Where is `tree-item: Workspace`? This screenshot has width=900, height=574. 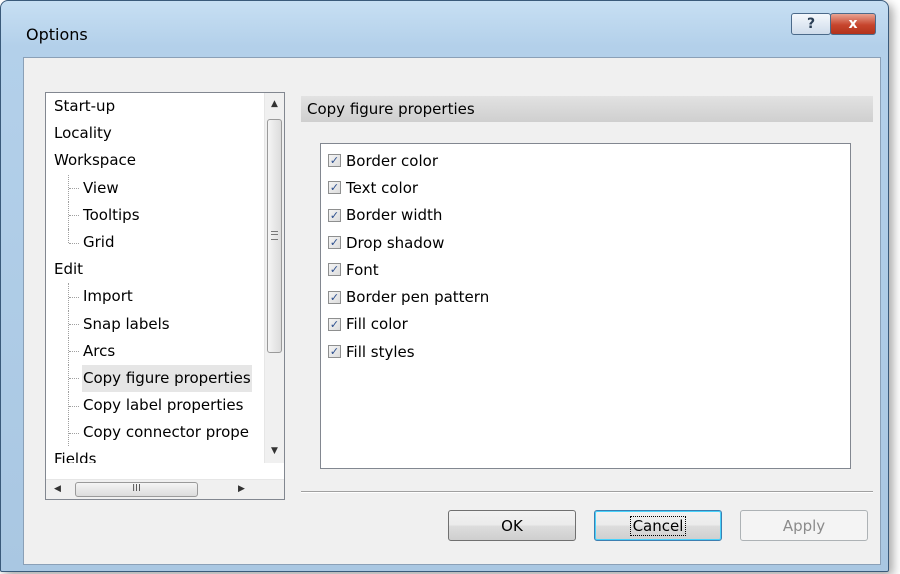
tree-item: Workspace is located at coordinates (152, 160).